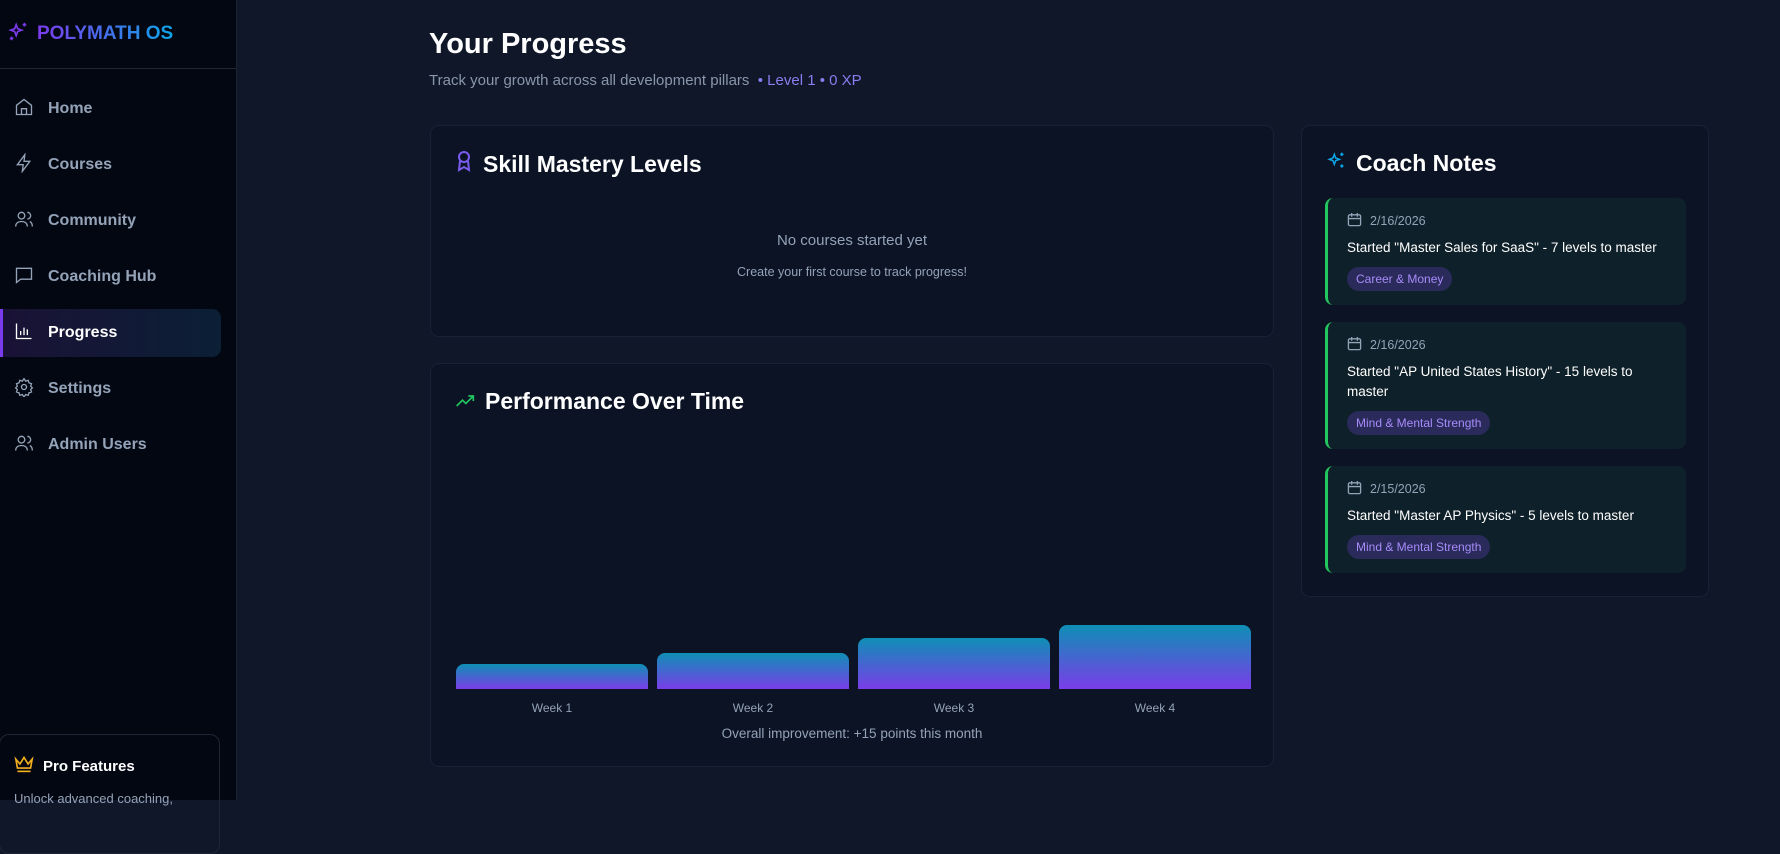 The height and width of the screenshot is (854, 1780). What do you see at coordinates (24, 277) in the screenshot?
I see `message-icon` at bounding box center [24, 277].